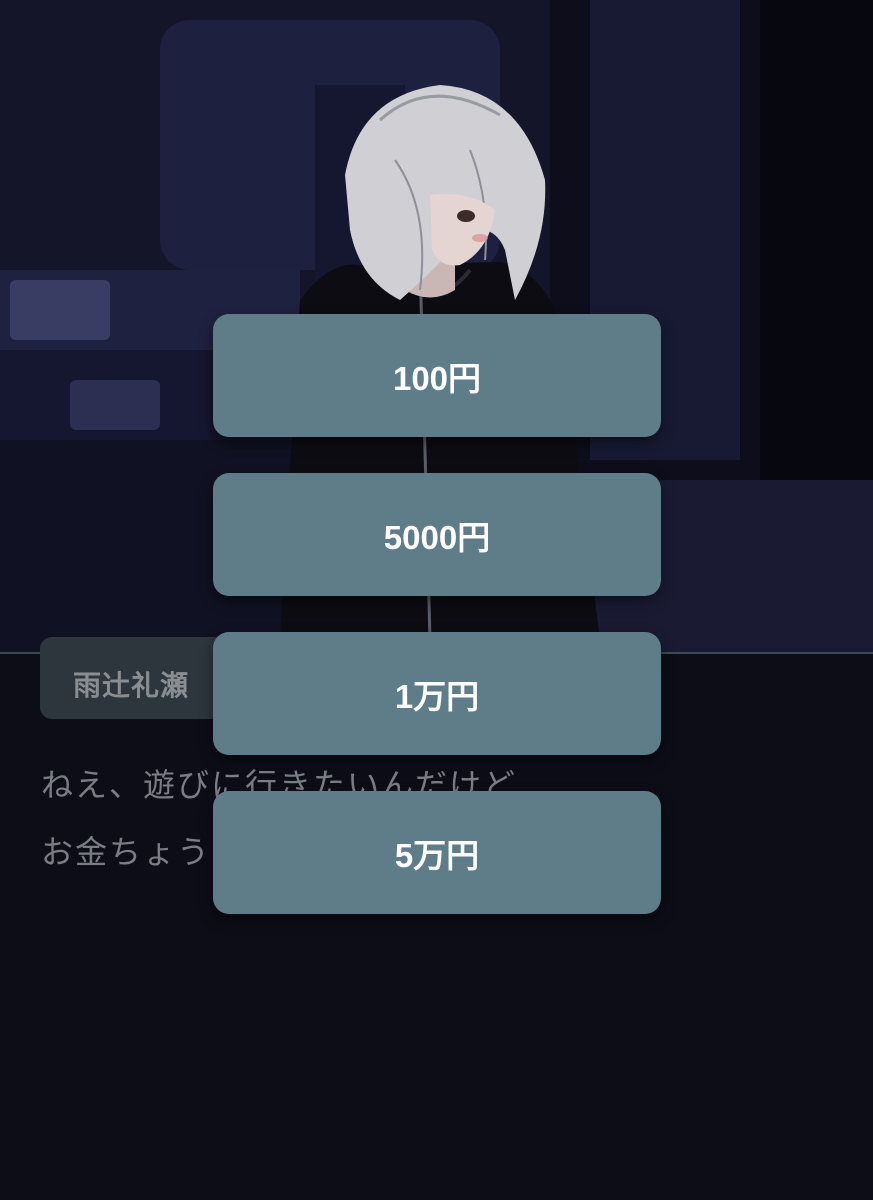 Image resolution: width=873 pixels, height=1200 pixels. I want to click on dialogue-text-line-2: お金ちょう, so click(126, 852).